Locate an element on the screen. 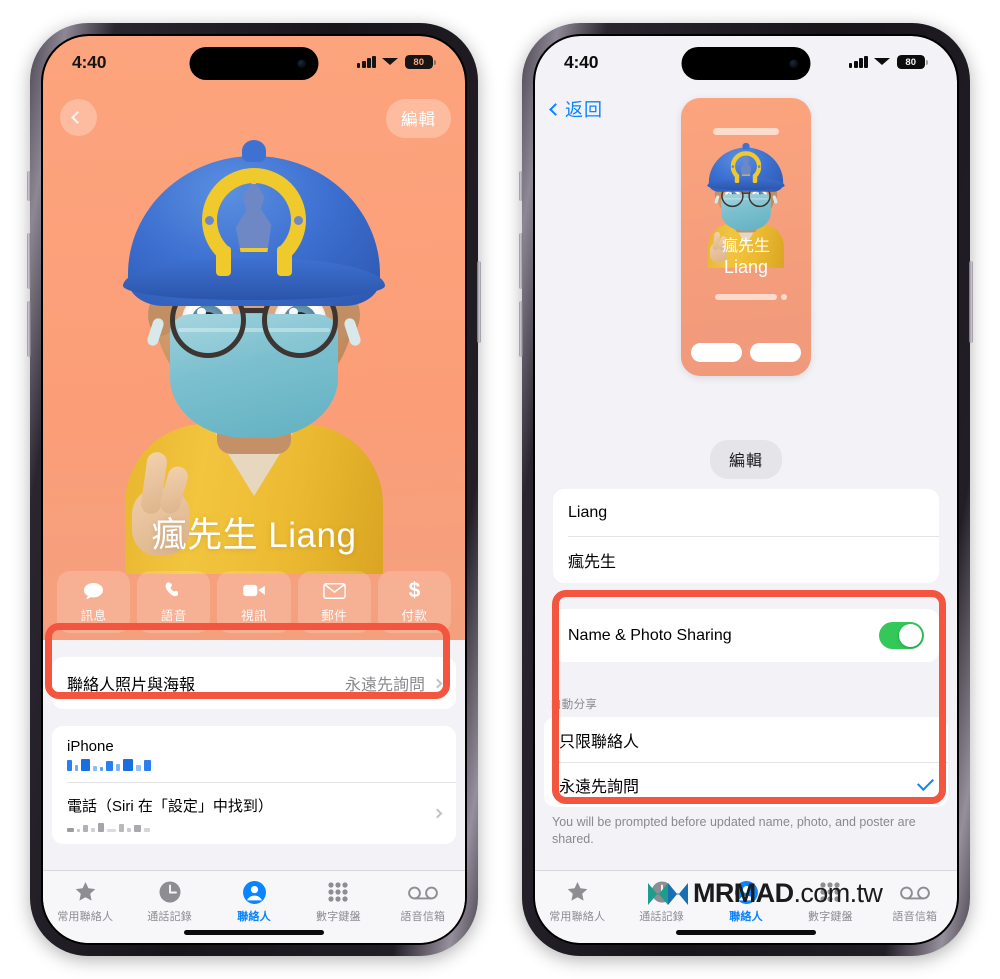 This screenshot has width=1000, height=979. name-photo-sharing-toggle-row: Name & Photo Sharing is located at coordinates (746, 635).